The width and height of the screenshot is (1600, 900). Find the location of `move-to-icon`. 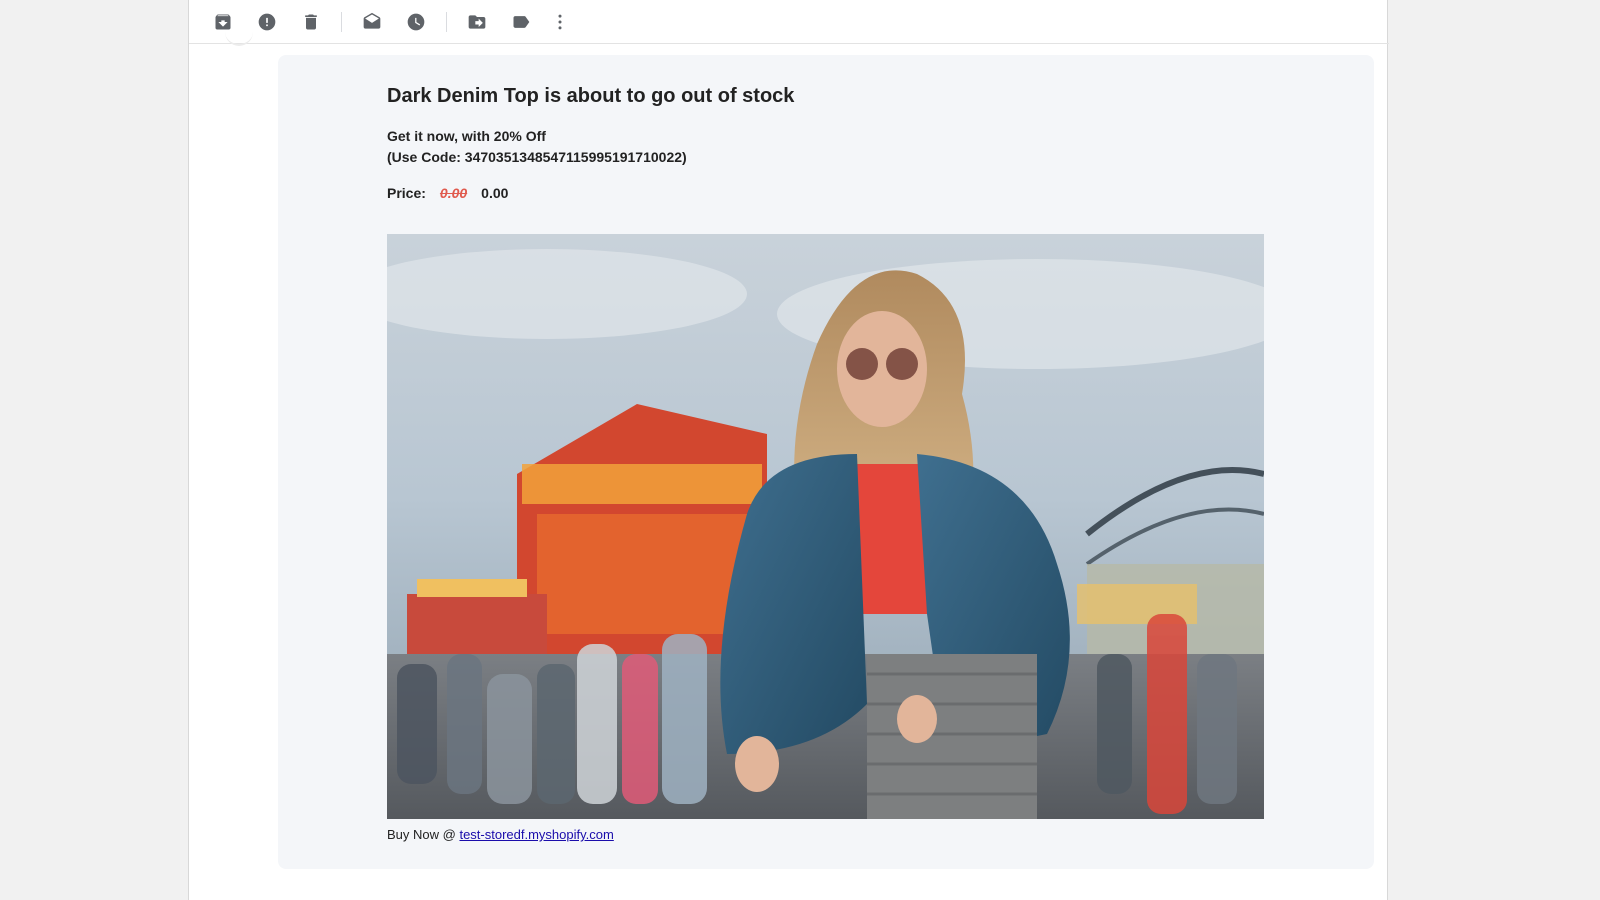

move-to-icon is located at coordinates (477, 21).